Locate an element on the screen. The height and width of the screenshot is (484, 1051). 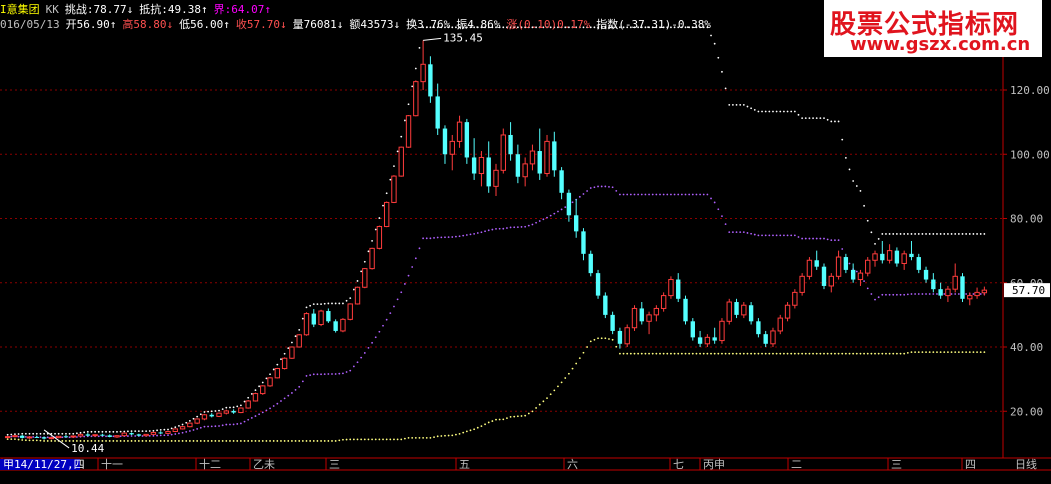
watermark-url: www.gszx.com.cn is located at coordinates (940, 44).